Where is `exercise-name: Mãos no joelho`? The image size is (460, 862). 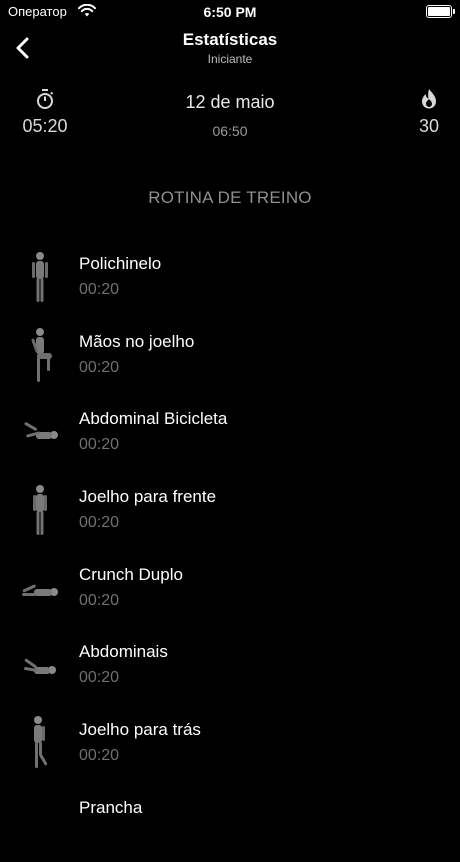 exercise-name: Mãos no joelho is located at coordinates (137, 341).